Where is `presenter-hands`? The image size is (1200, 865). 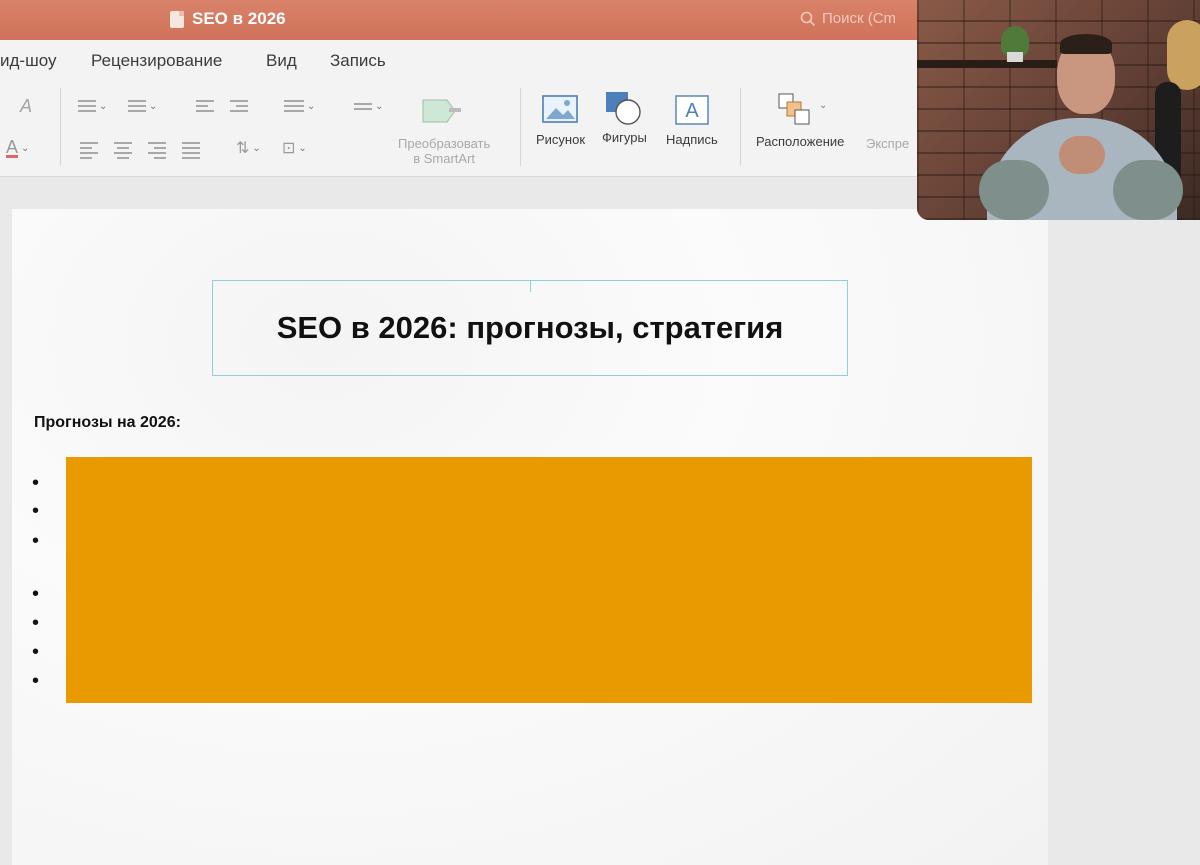
presenter-hands is located at coordinates (1082, 155).